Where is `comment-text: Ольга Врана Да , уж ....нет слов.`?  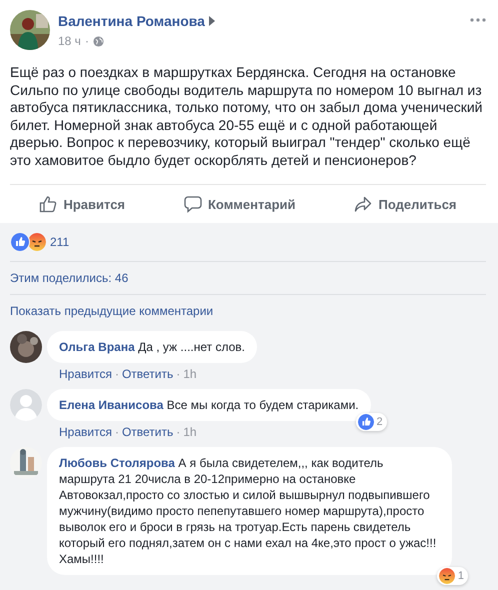 comment-text: Ольга Врана Да , уж ....нет слов. is located at coordinates (152, 347).